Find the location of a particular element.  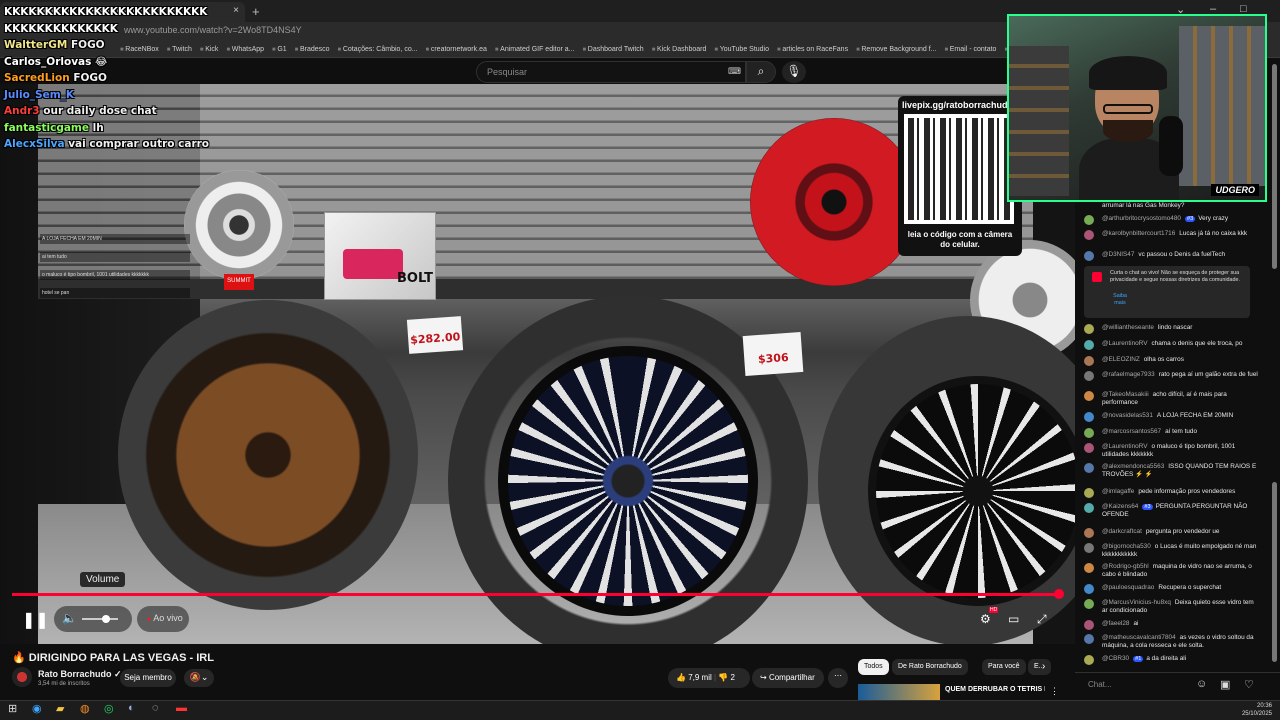

clock: 20:36 25/10/2025 is located at coordinates (1246, 710).